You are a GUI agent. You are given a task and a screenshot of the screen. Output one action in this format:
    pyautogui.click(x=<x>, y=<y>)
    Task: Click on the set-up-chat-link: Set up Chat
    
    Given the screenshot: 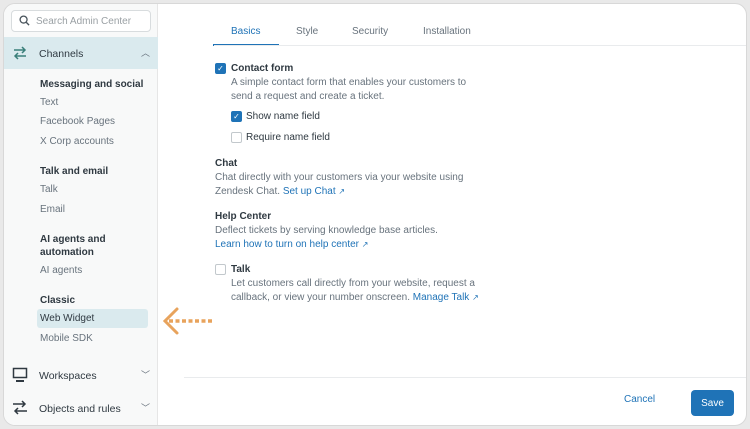 What is the action you would take?
    pyautogui.click(x=309, y=191)
    